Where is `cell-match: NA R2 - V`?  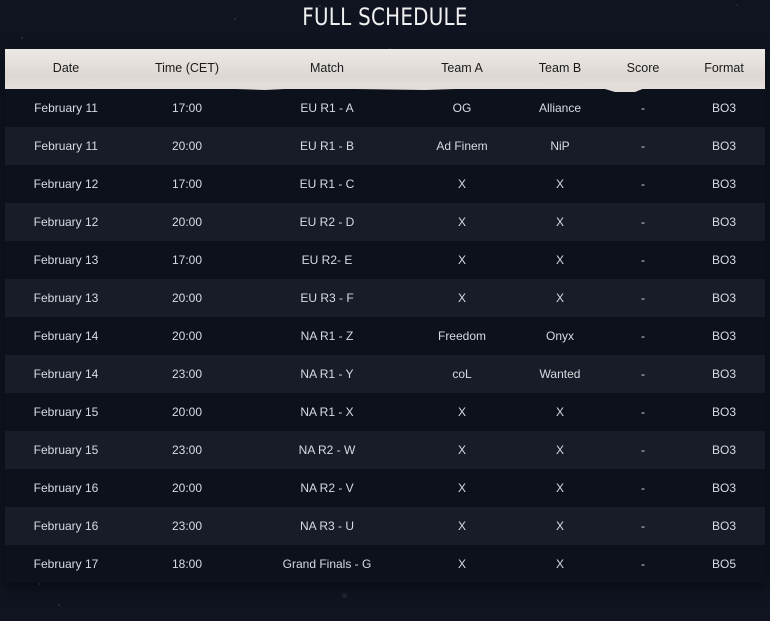 cell-match: NA R2 - V is located at coordinates (327, 488).